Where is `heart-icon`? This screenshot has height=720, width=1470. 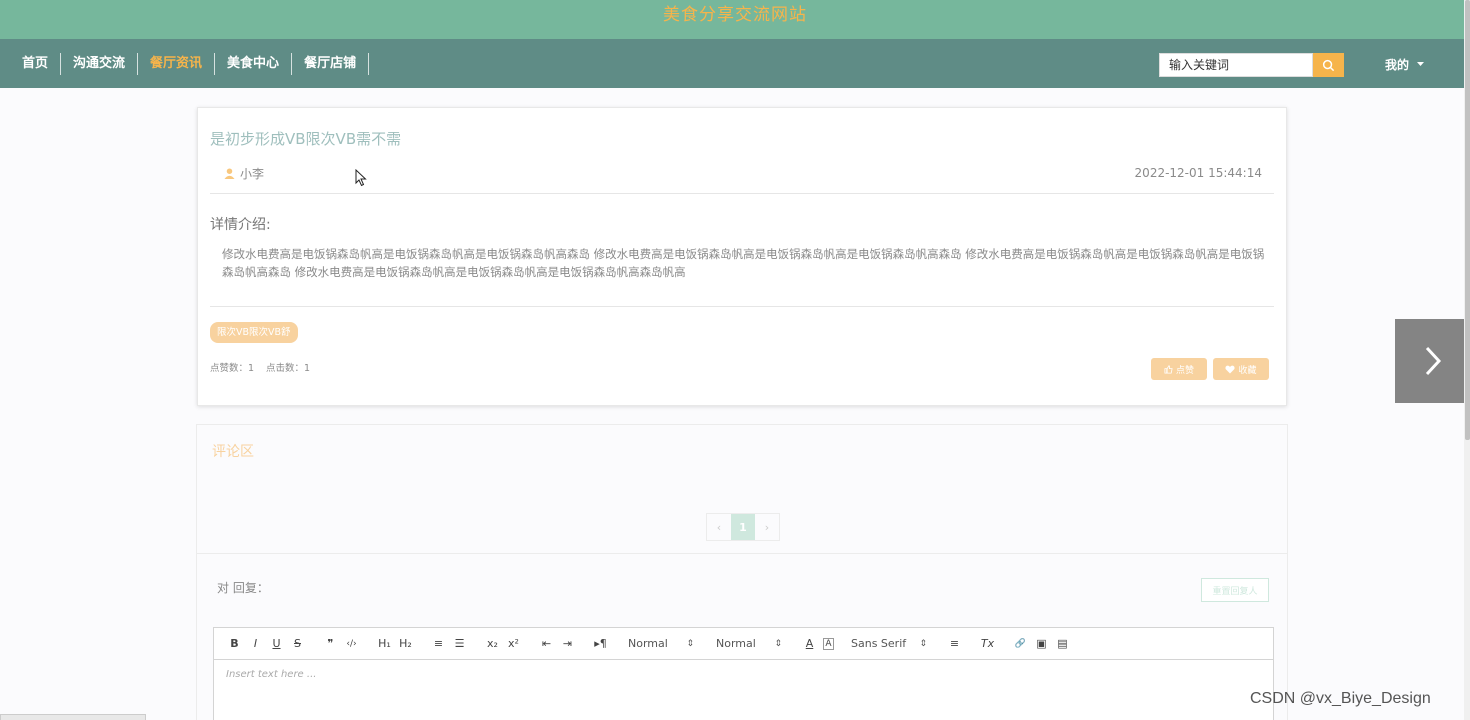 heart-icon is located at coordinates (1230, 369).